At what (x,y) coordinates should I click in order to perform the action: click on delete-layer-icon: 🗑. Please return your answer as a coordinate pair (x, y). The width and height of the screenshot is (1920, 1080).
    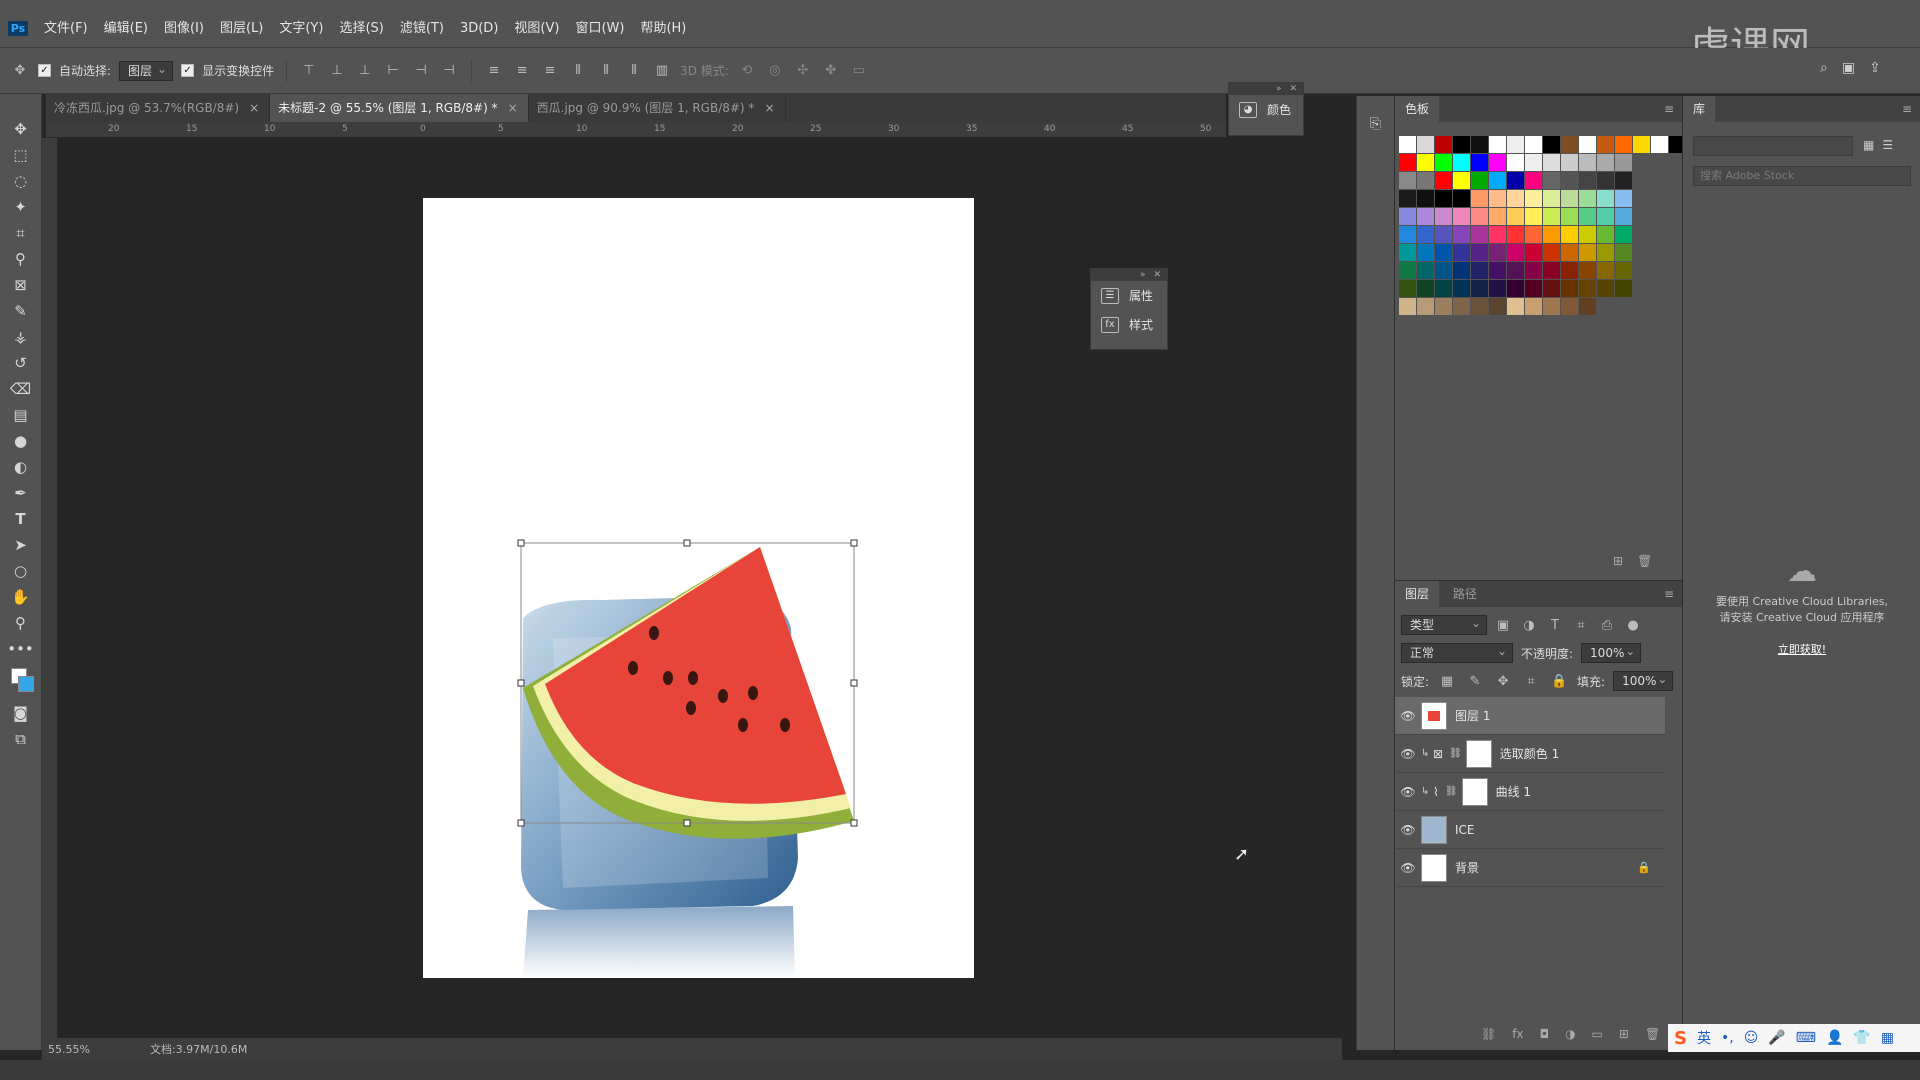
    Looking at the image, I should click on (1652, 1034).